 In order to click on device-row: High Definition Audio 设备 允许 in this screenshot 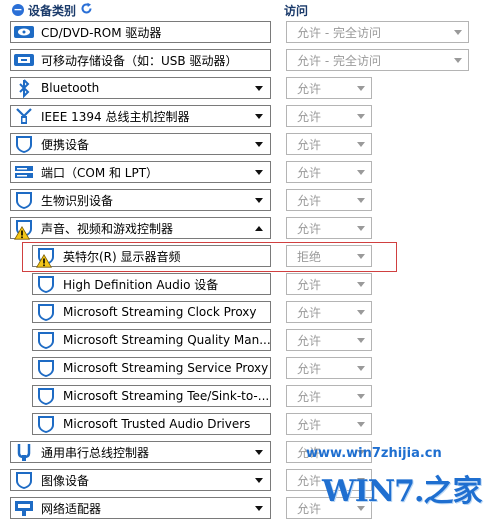, I will do `click(245, 285)`.